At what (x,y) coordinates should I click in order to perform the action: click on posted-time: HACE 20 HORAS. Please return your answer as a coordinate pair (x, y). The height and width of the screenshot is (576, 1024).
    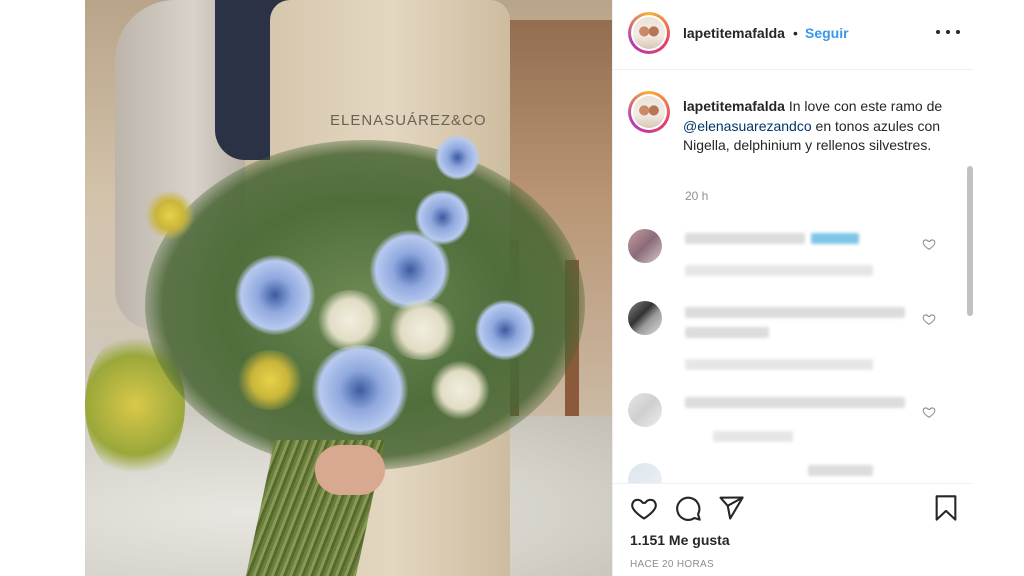
    Looking at the image, I should click on (672, 564).